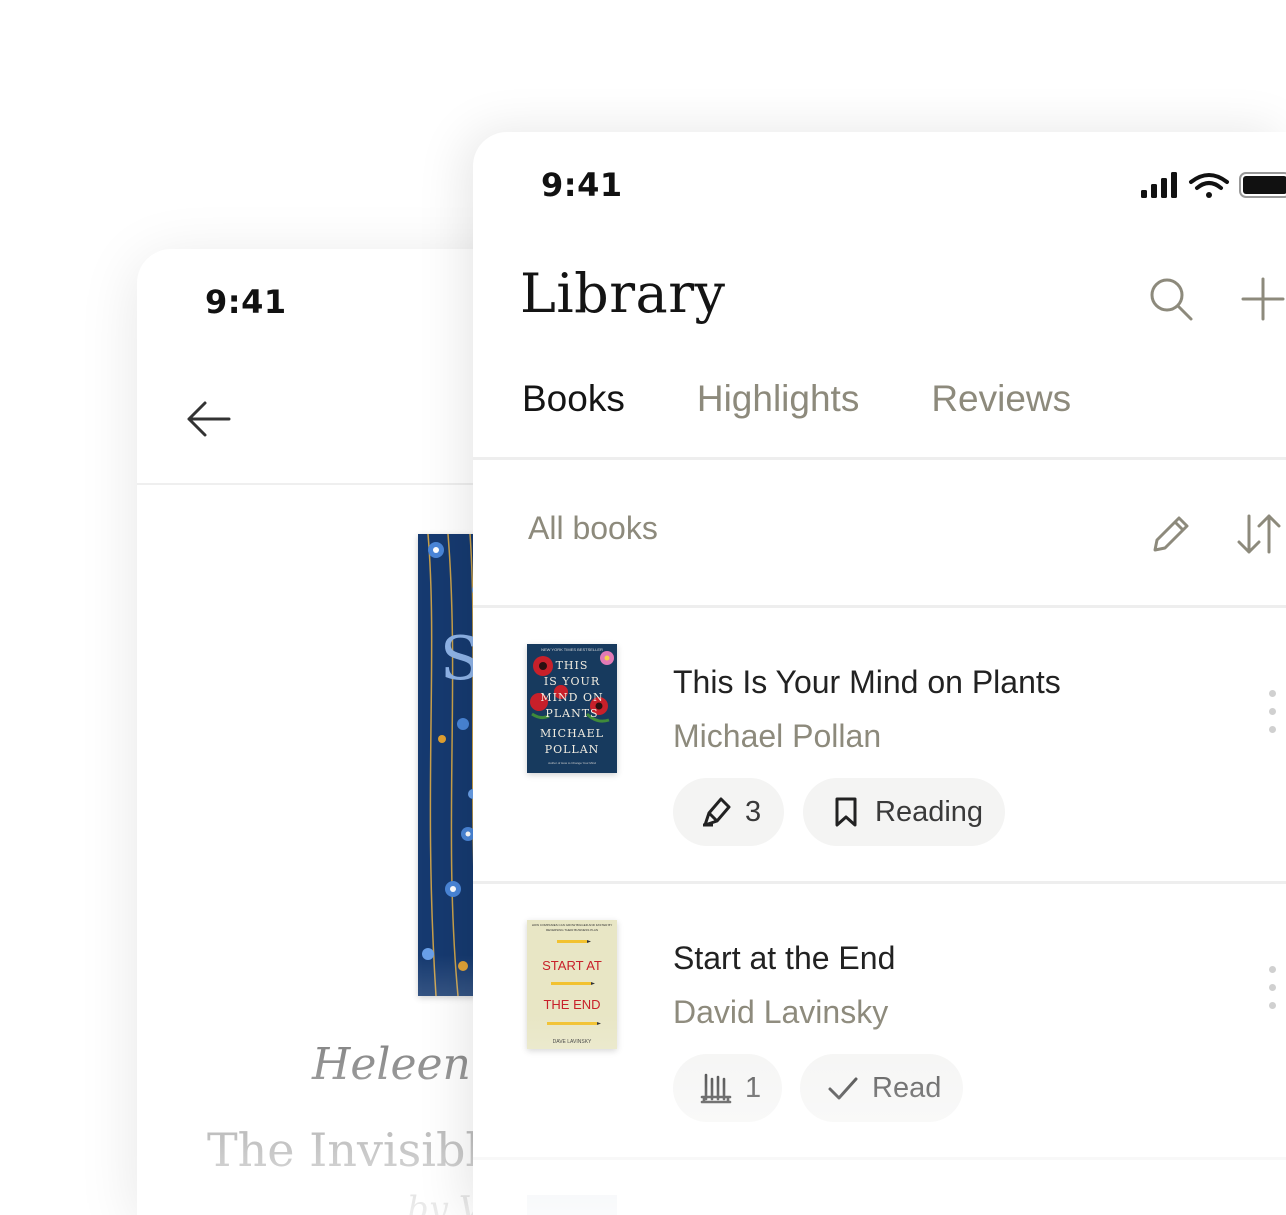 This screenshot has height=1215, width=1286. What do you see at coordinates (1259, 534) in the screenshot?
I see `sort-icon` at bounding box center [1259, 534].